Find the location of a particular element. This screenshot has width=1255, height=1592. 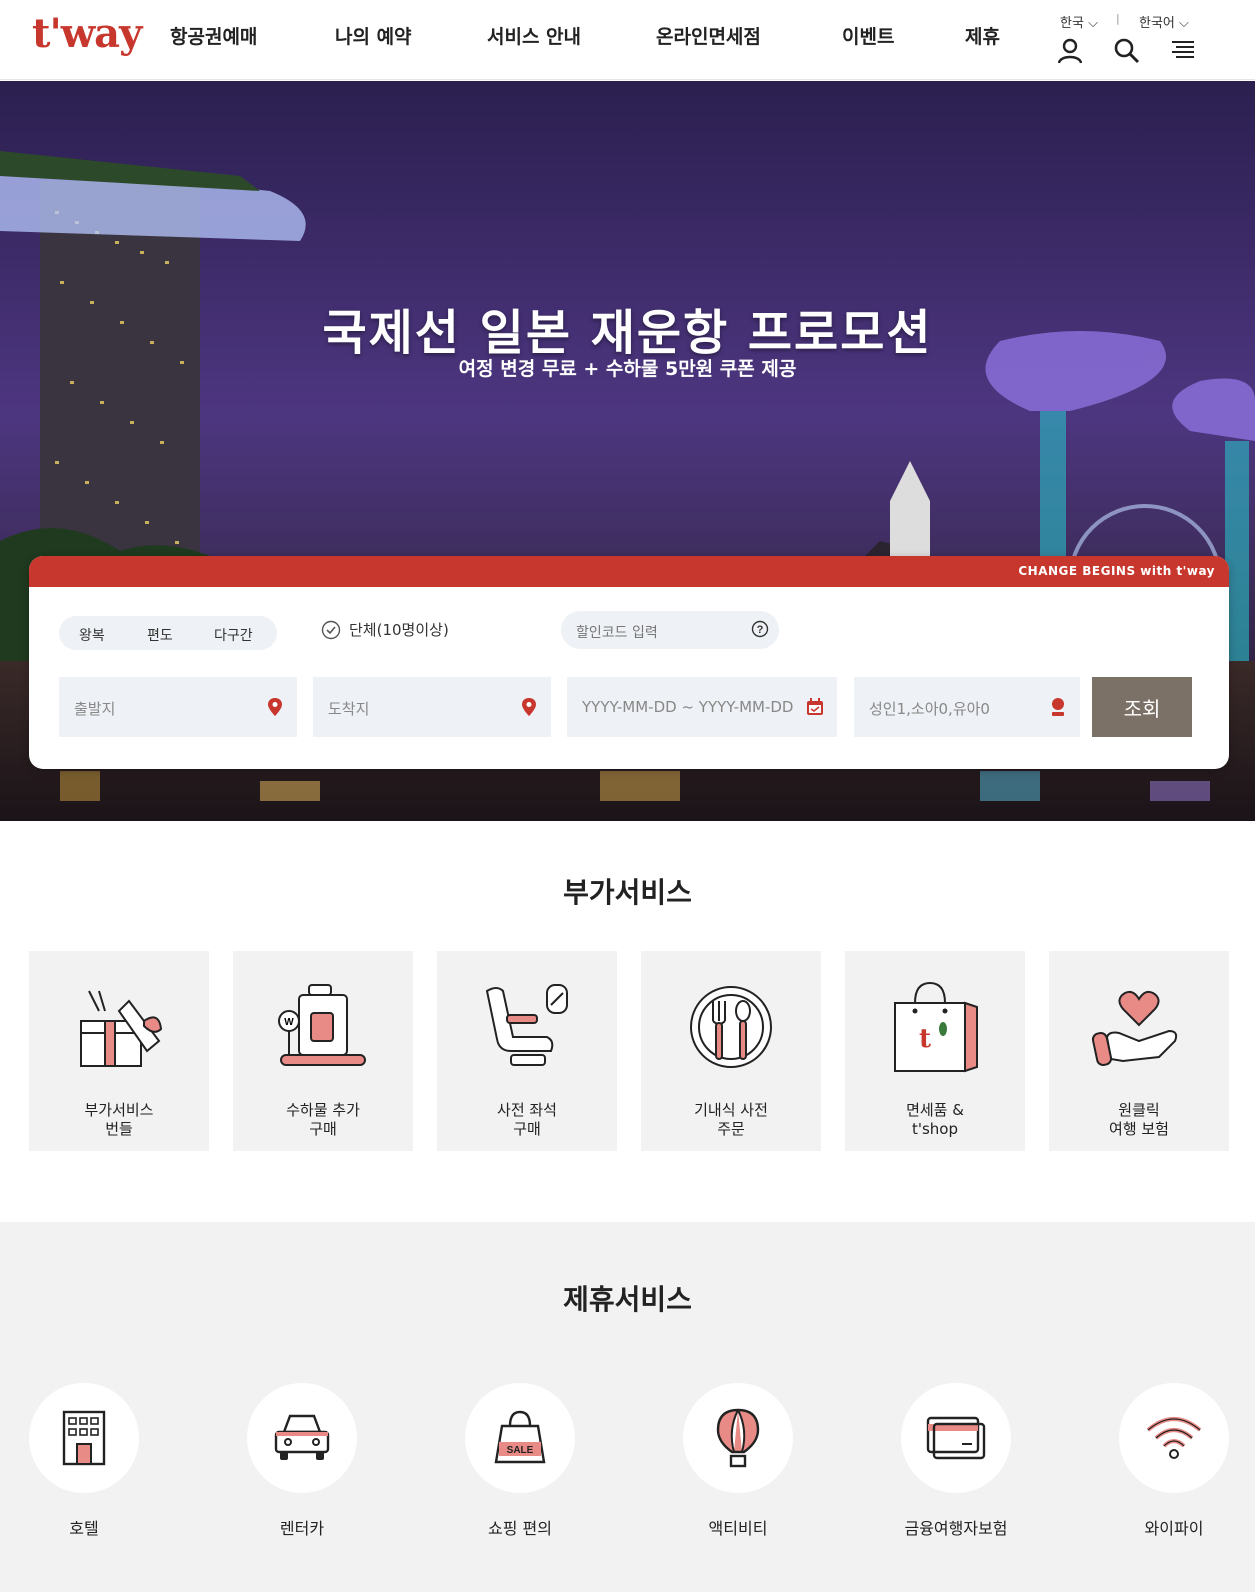

trip-type-tabs: 왕복 편도 다구간 is located at coordinates (168, 633).